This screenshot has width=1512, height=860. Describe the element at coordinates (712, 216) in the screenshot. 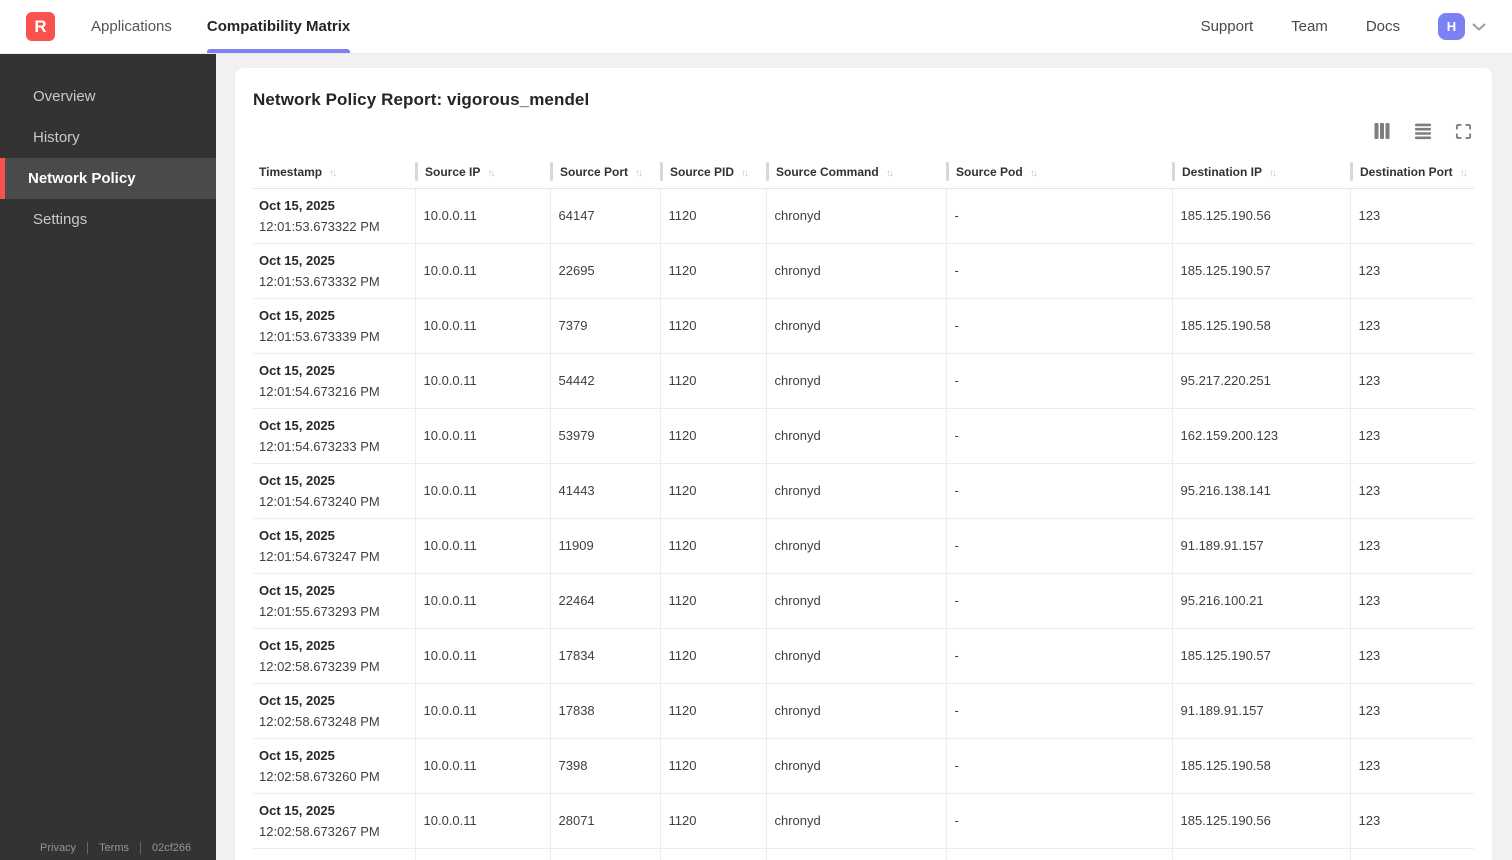

I see `cell-source_pid: 1120` at that location.